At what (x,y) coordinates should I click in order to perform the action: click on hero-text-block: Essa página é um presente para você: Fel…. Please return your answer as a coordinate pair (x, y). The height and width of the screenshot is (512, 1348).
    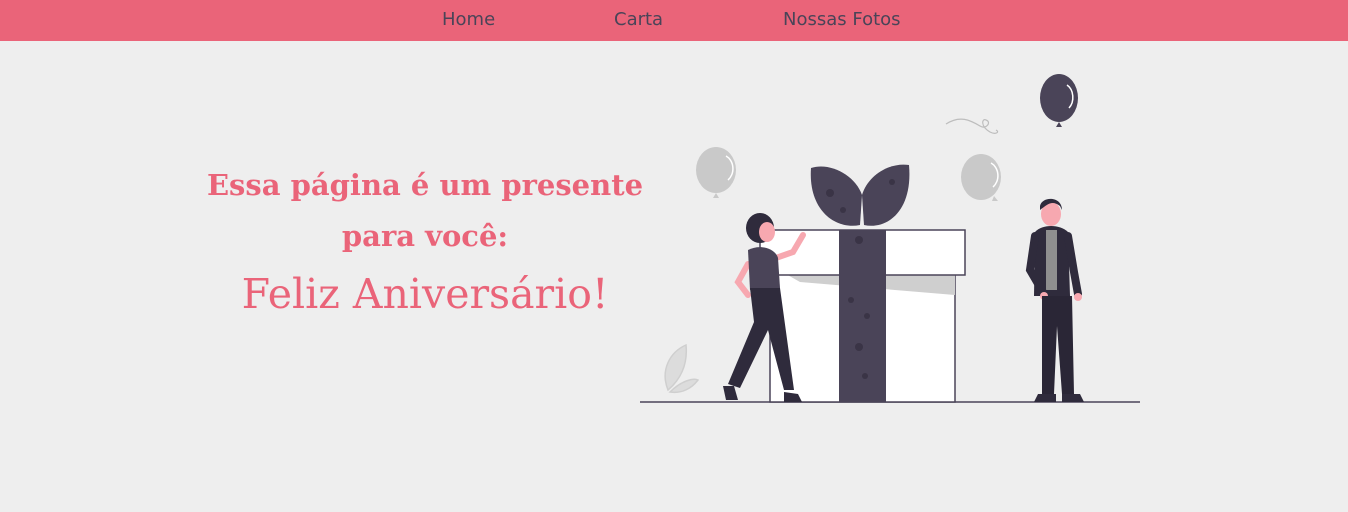
    Looking at the image, I should click on (425, 239).